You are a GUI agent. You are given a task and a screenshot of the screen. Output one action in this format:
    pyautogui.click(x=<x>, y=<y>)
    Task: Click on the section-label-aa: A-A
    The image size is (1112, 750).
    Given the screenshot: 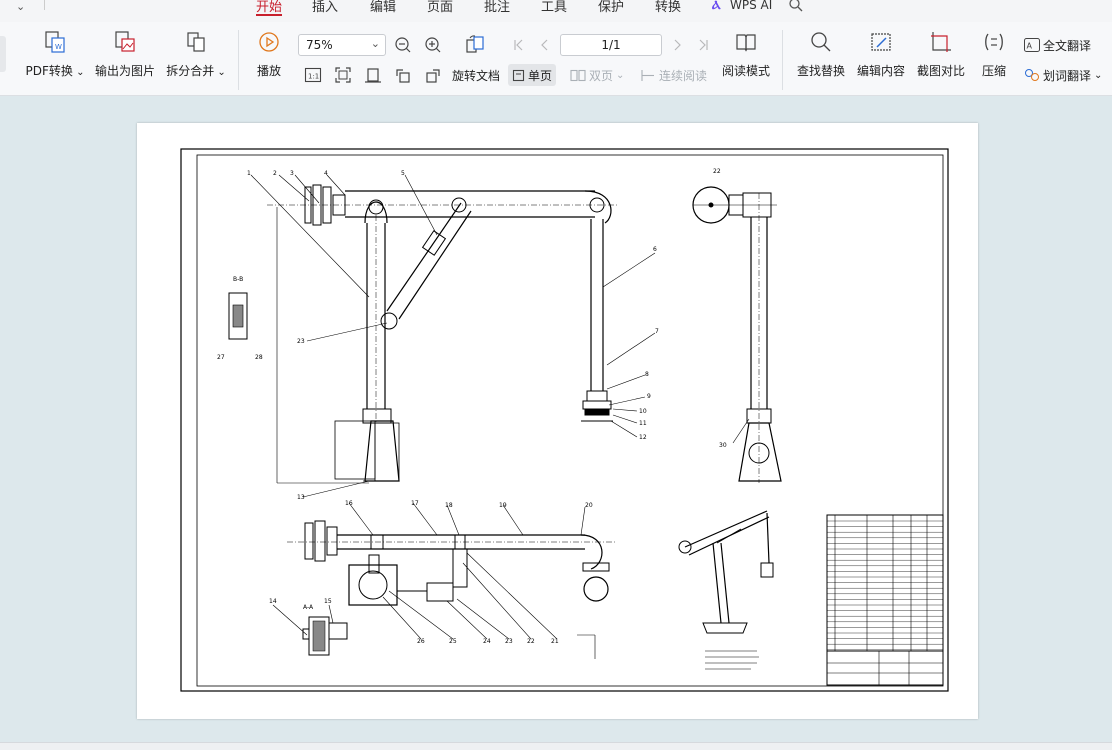 What is the action you would take?
    pyautogui.click(x=308, y=607)
    